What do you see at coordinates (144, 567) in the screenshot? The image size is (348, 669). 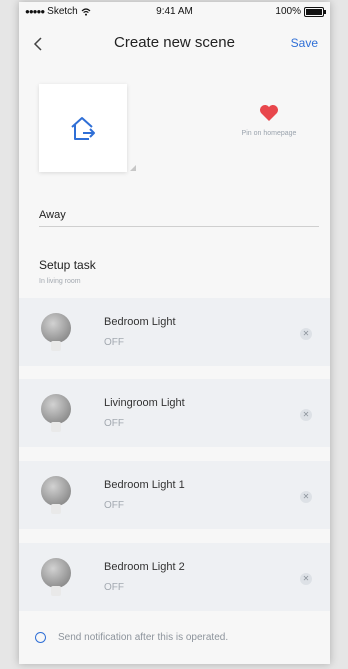 I see `device-name: Bedroom Light 2` at bounding box center [144, 567].